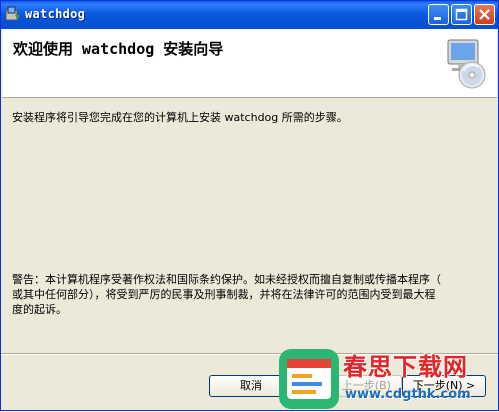 This screenshot has width=499, height=412. Describe the element at coordinates (55, 14) in the screenshot. I see `window-title: watchdog` at that location.